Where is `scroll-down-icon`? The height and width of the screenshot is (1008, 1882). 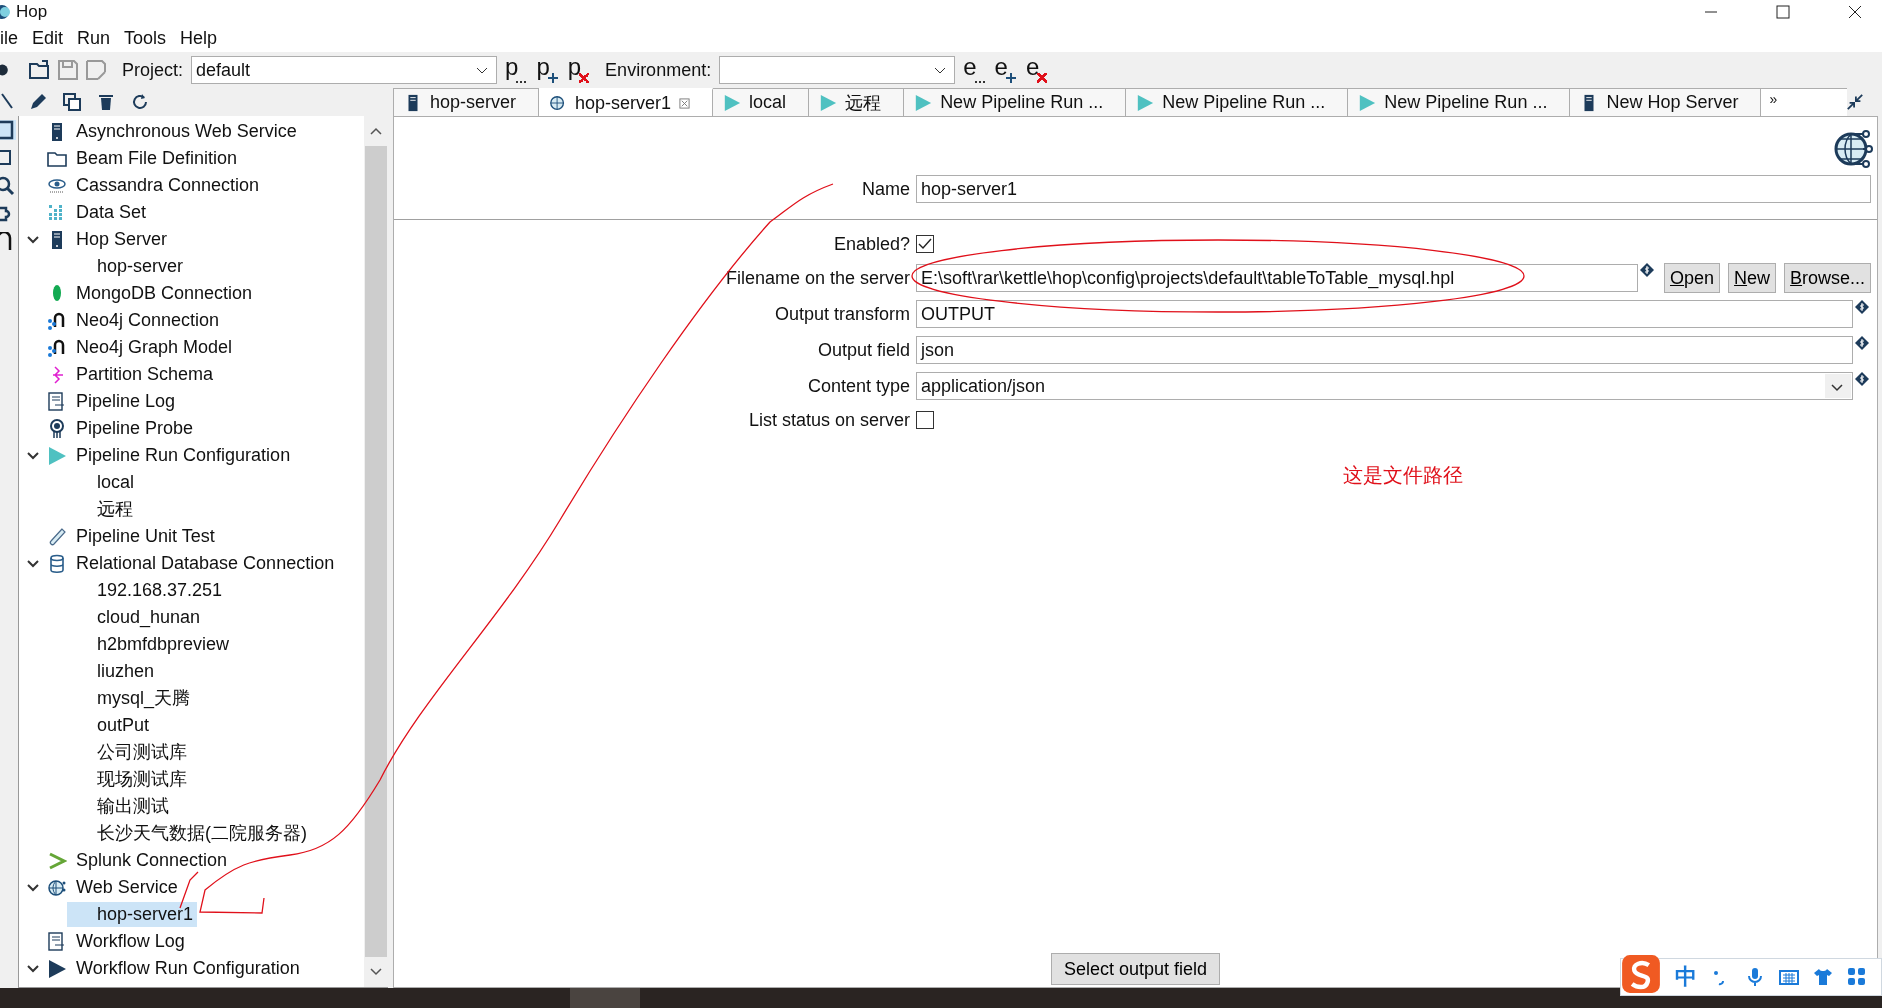
scroll-down-icon is located at coordinates (376, 972).